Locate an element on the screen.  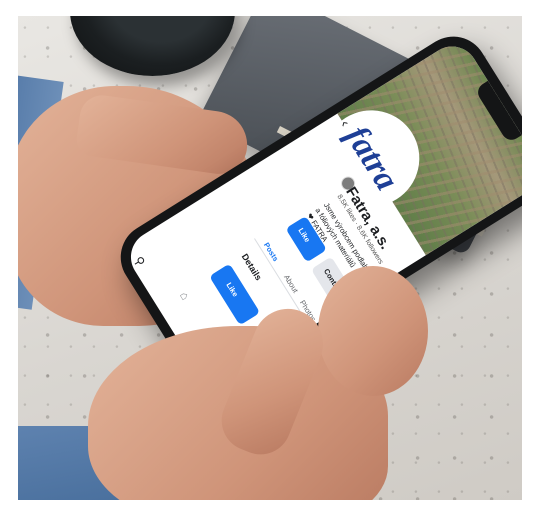
tab-posts: Posts is located at coordinates (271, 252).